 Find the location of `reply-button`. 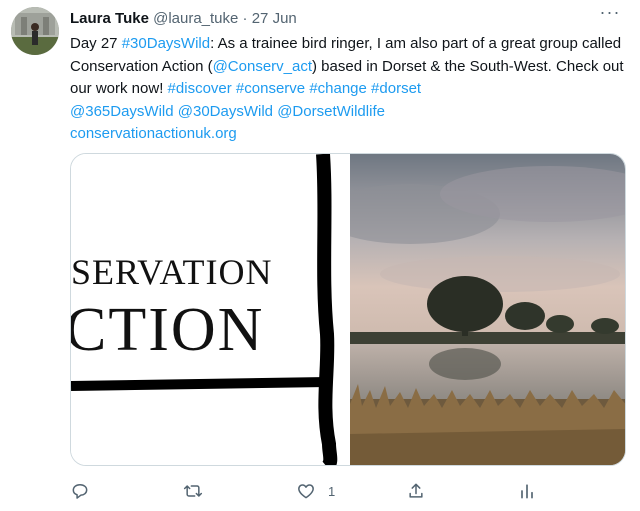

reply-button is located at coordinates (86, 491).